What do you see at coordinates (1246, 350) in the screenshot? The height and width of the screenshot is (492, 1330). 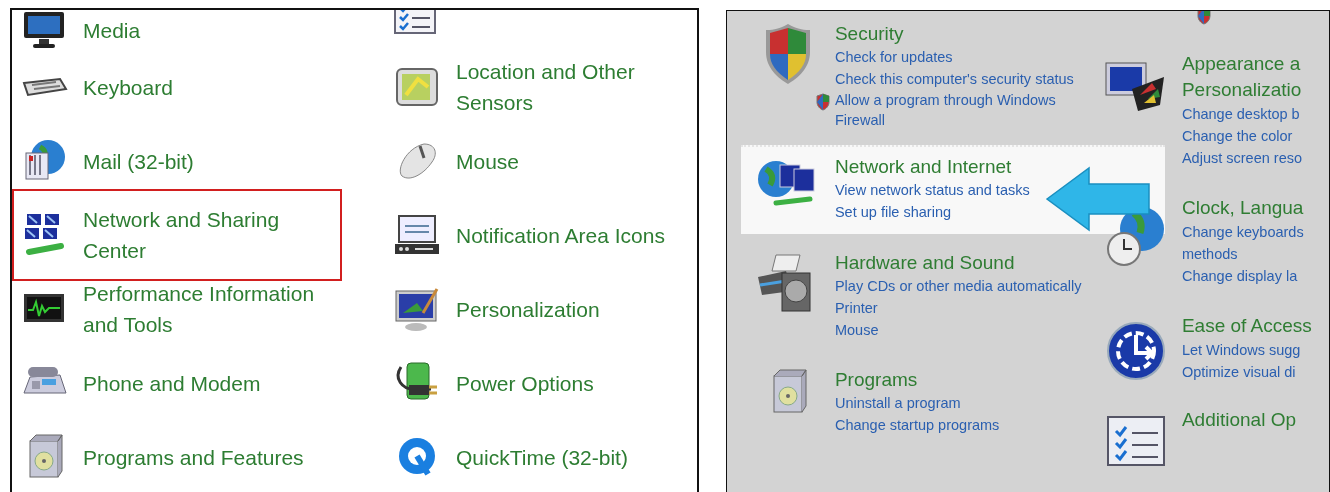 I see `task-link: Let Windows sugg` at bounding box center [1246, 350].